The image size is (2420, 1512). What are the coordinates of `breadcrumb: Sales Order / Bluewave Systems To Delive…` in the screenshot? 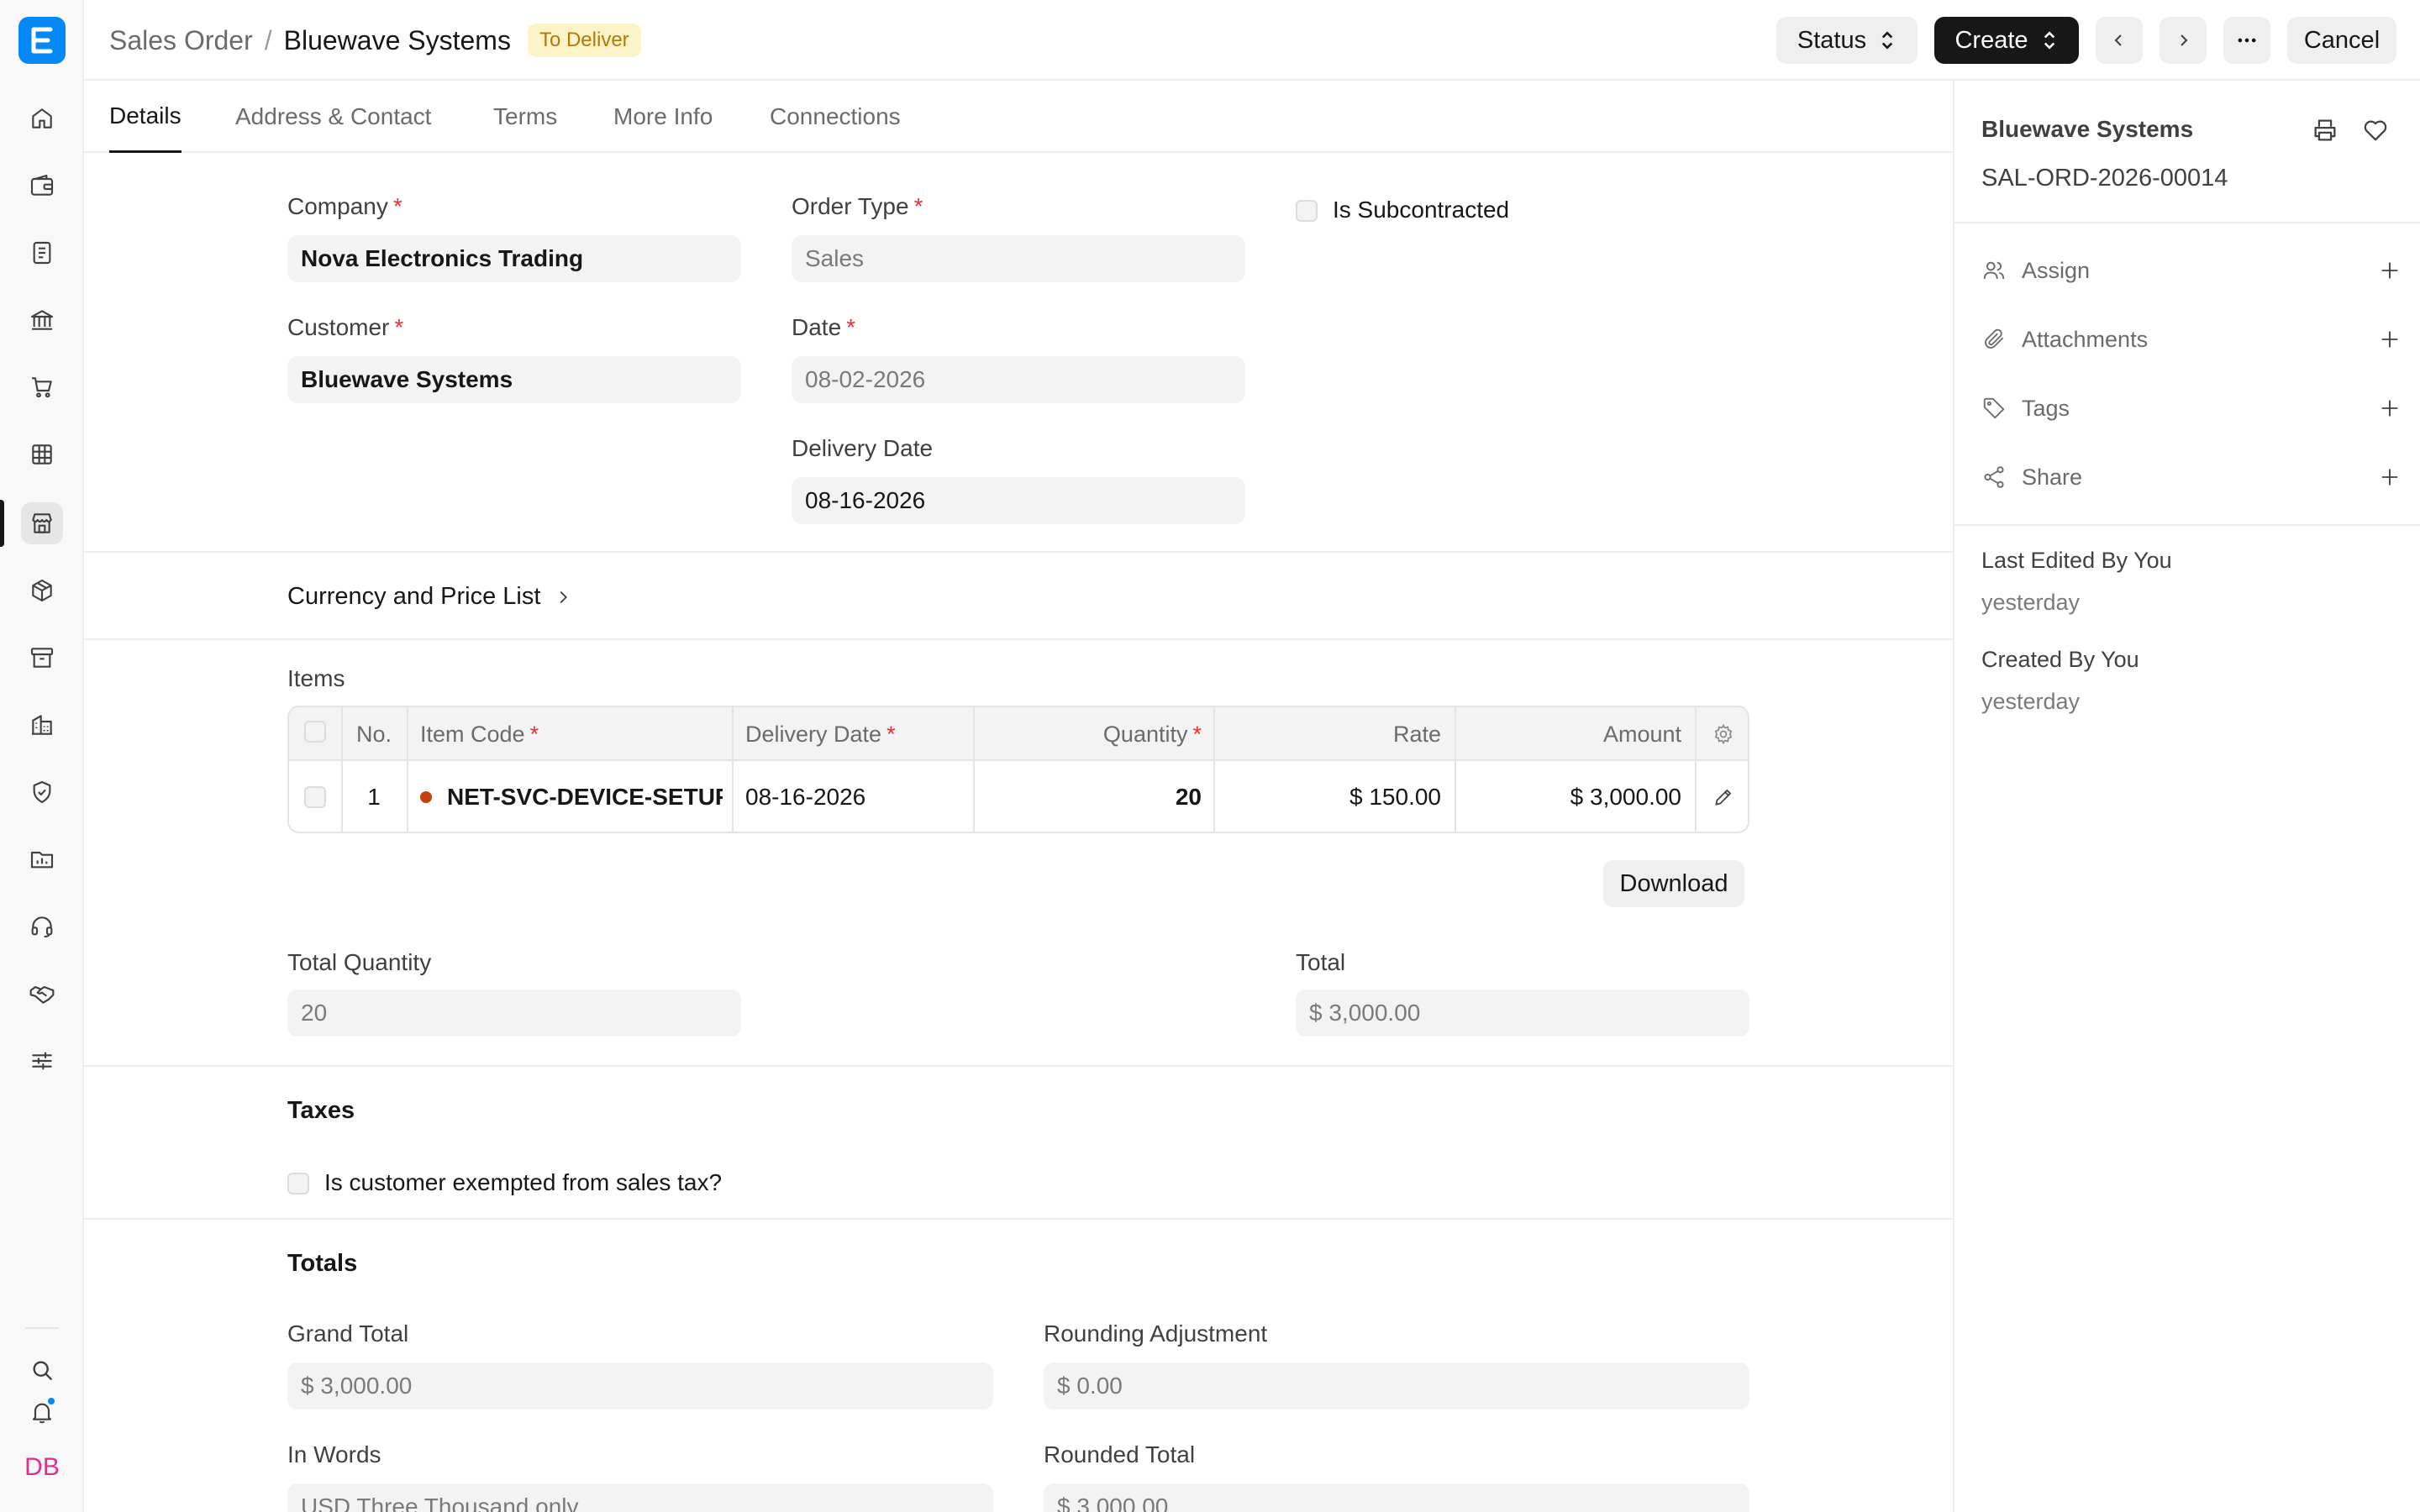 It's located at (375, 40).